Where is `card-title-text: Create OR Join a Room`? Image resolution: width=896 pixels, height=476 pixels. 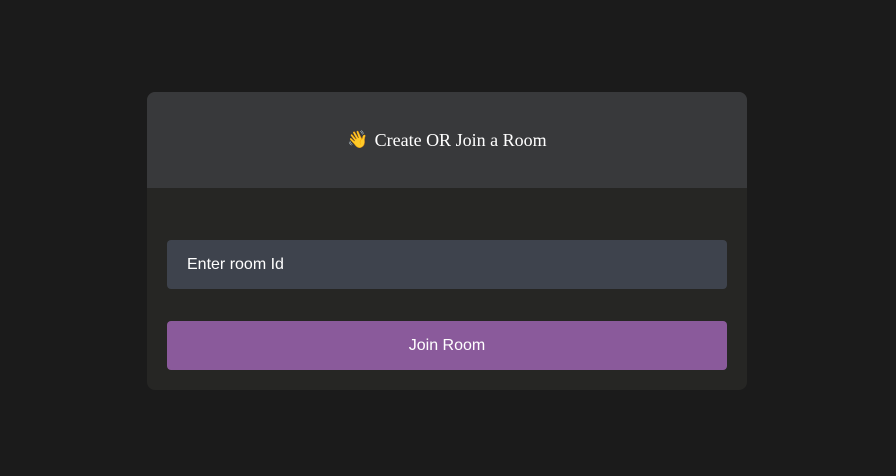
card-title-text: Create OR Join a Room is located at coordinates (460, 139).